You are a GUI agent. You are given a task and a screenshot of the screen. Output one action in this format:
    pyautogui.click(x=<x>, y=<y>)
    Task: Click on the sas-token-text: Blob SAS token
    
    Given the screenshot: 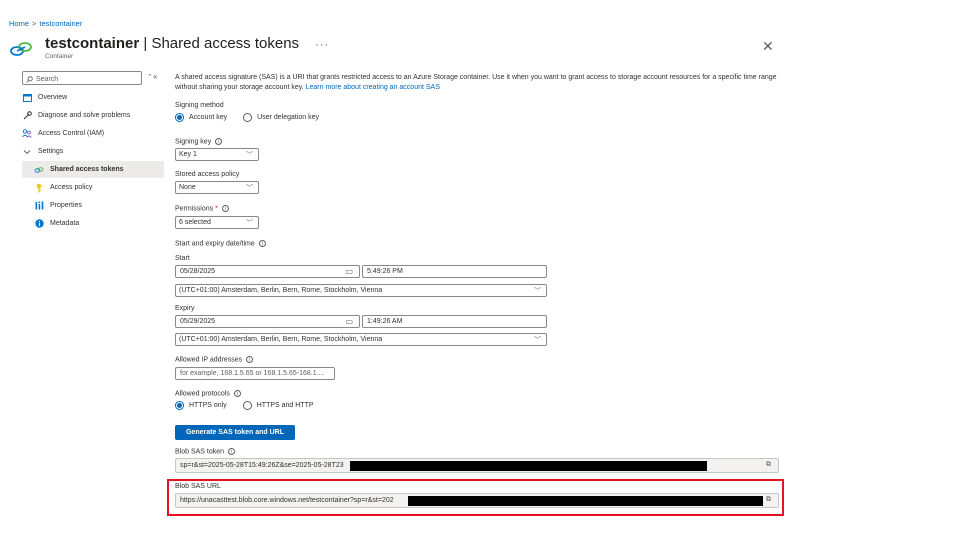 What is the action you would take?
    pyautogui.click(x=200, y=452)
    